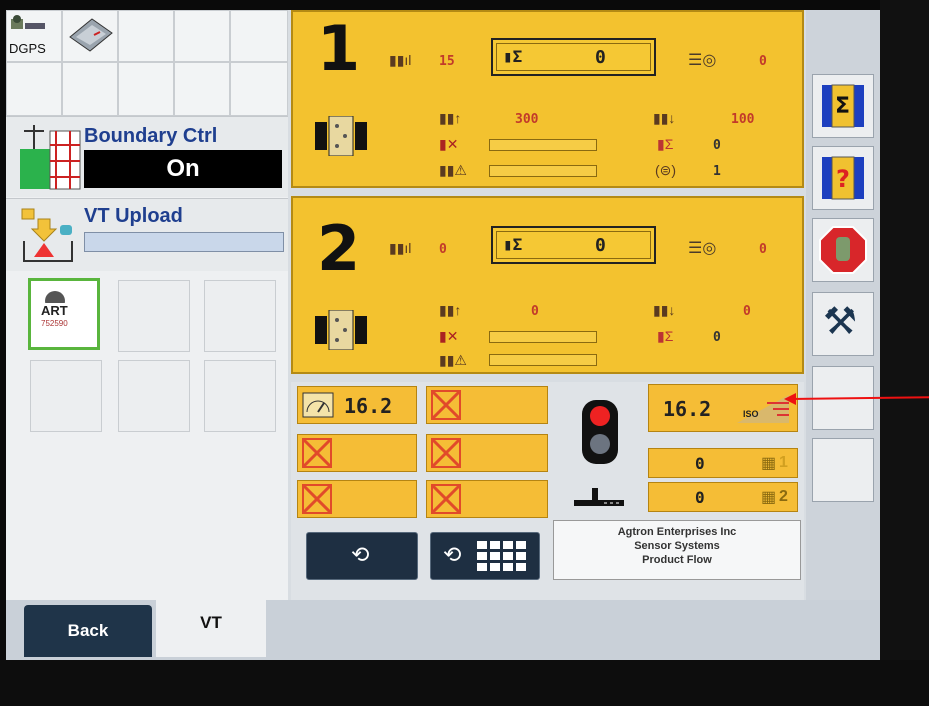 Image resolution: width=929 pixels, height=706 pixels. I want to click on section-2-number: 2, so click(339, 248).